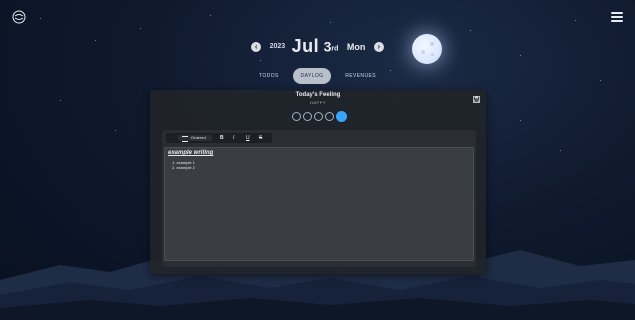  What do you see at coordinates (329, 116) in the screenshot?
I see `content-face-icon` at bounding box center [329, 116].